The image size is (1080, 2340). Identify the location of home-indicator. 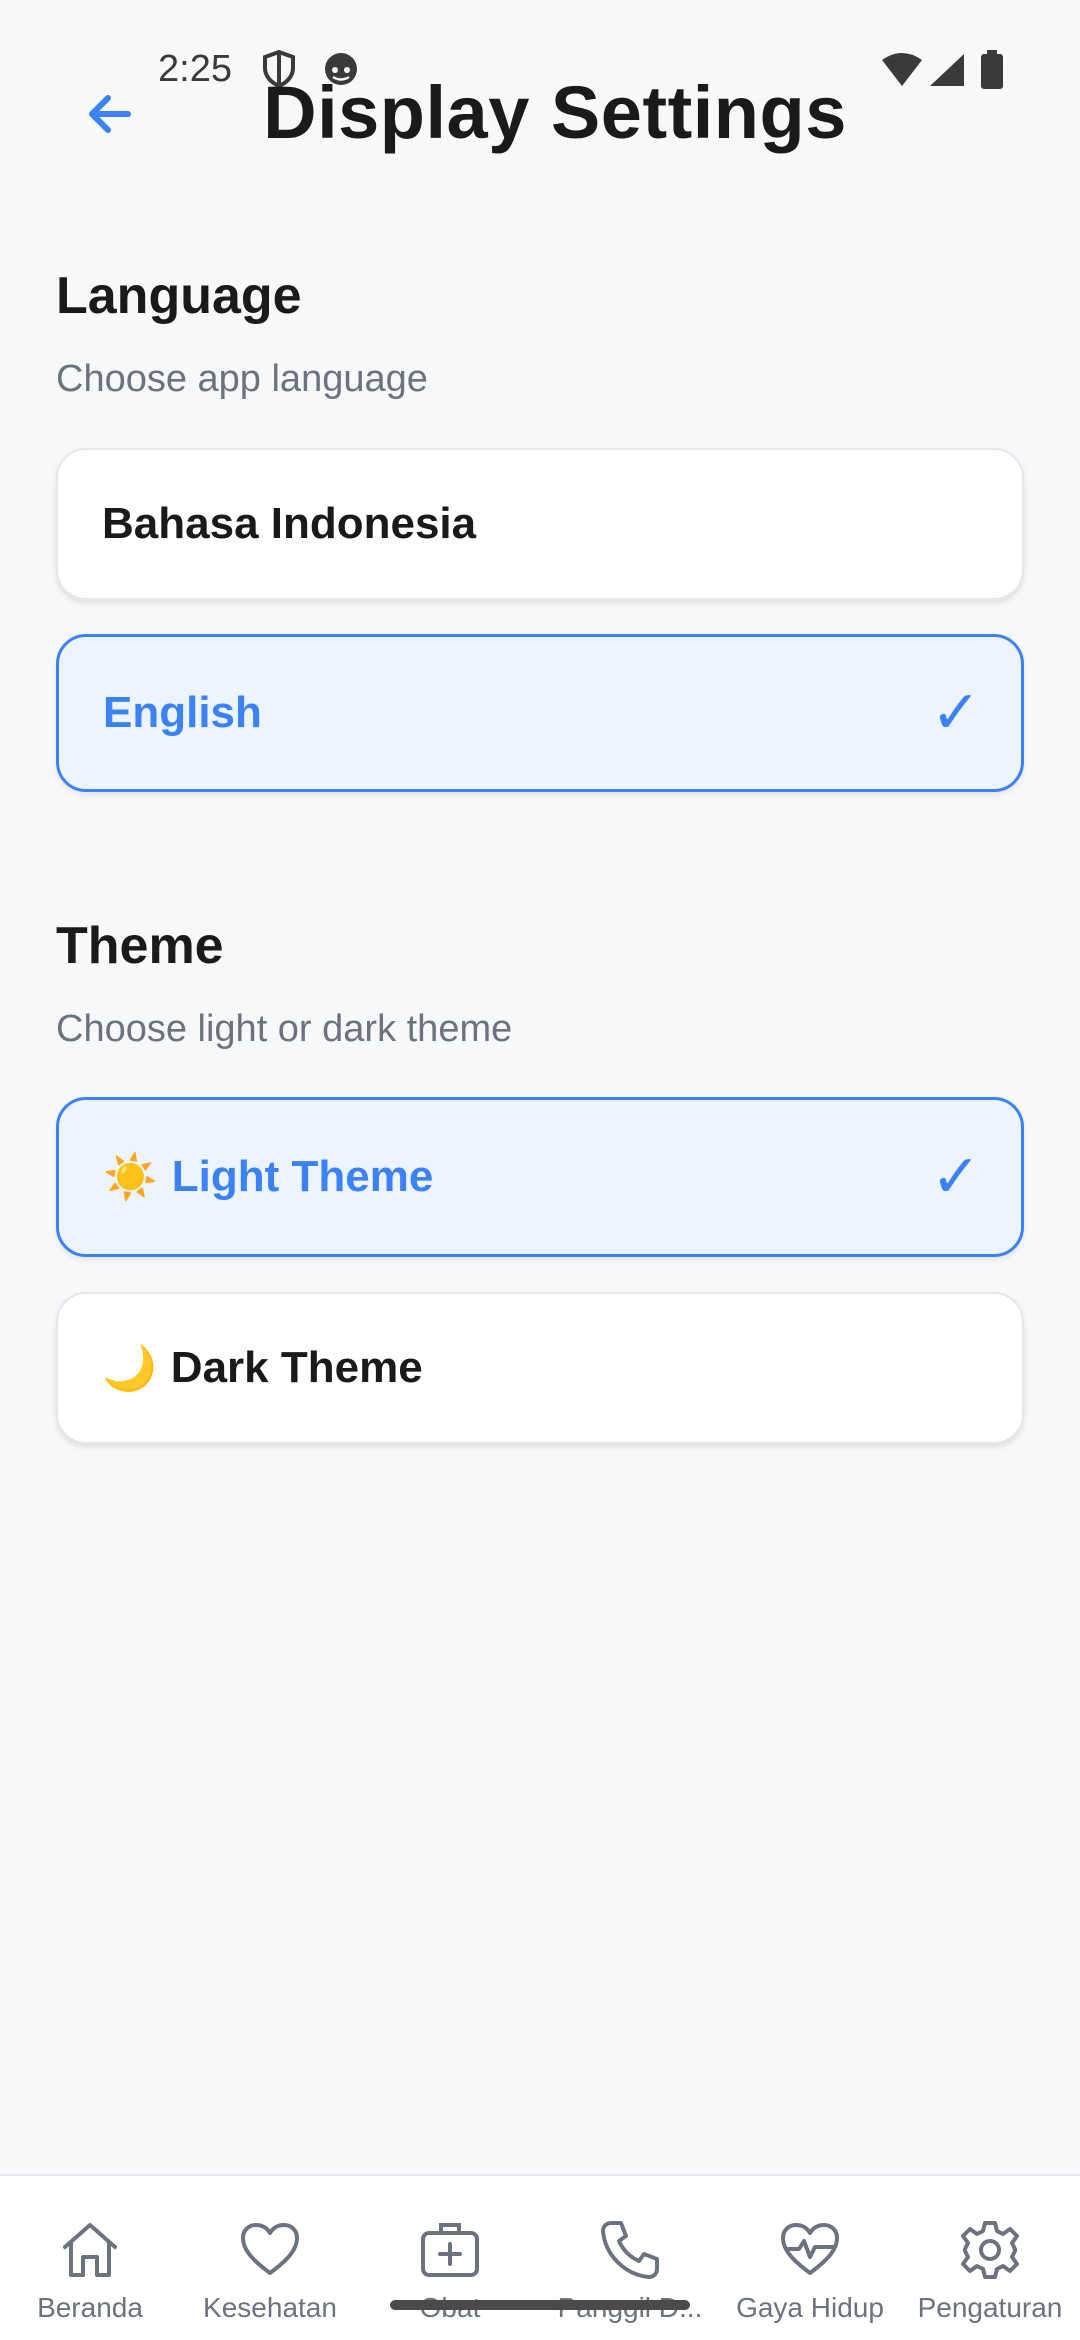
(540, 2305).